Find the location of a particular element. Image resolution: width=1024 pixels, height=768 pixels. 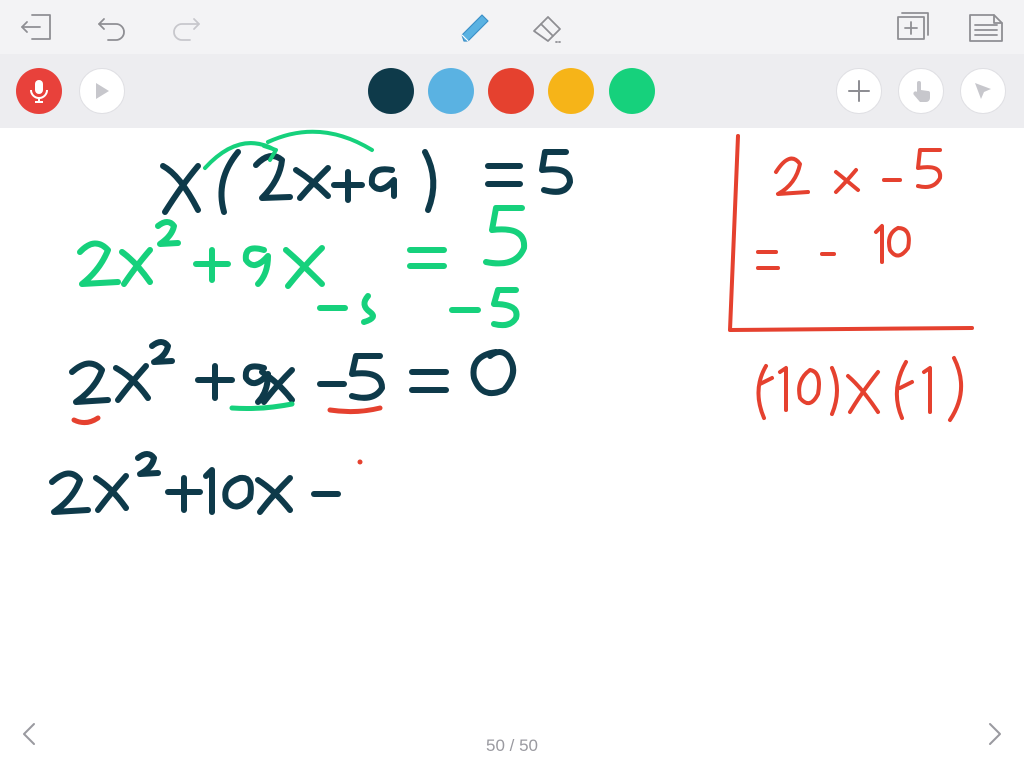

play-icon is located at coordinates (102, 91).